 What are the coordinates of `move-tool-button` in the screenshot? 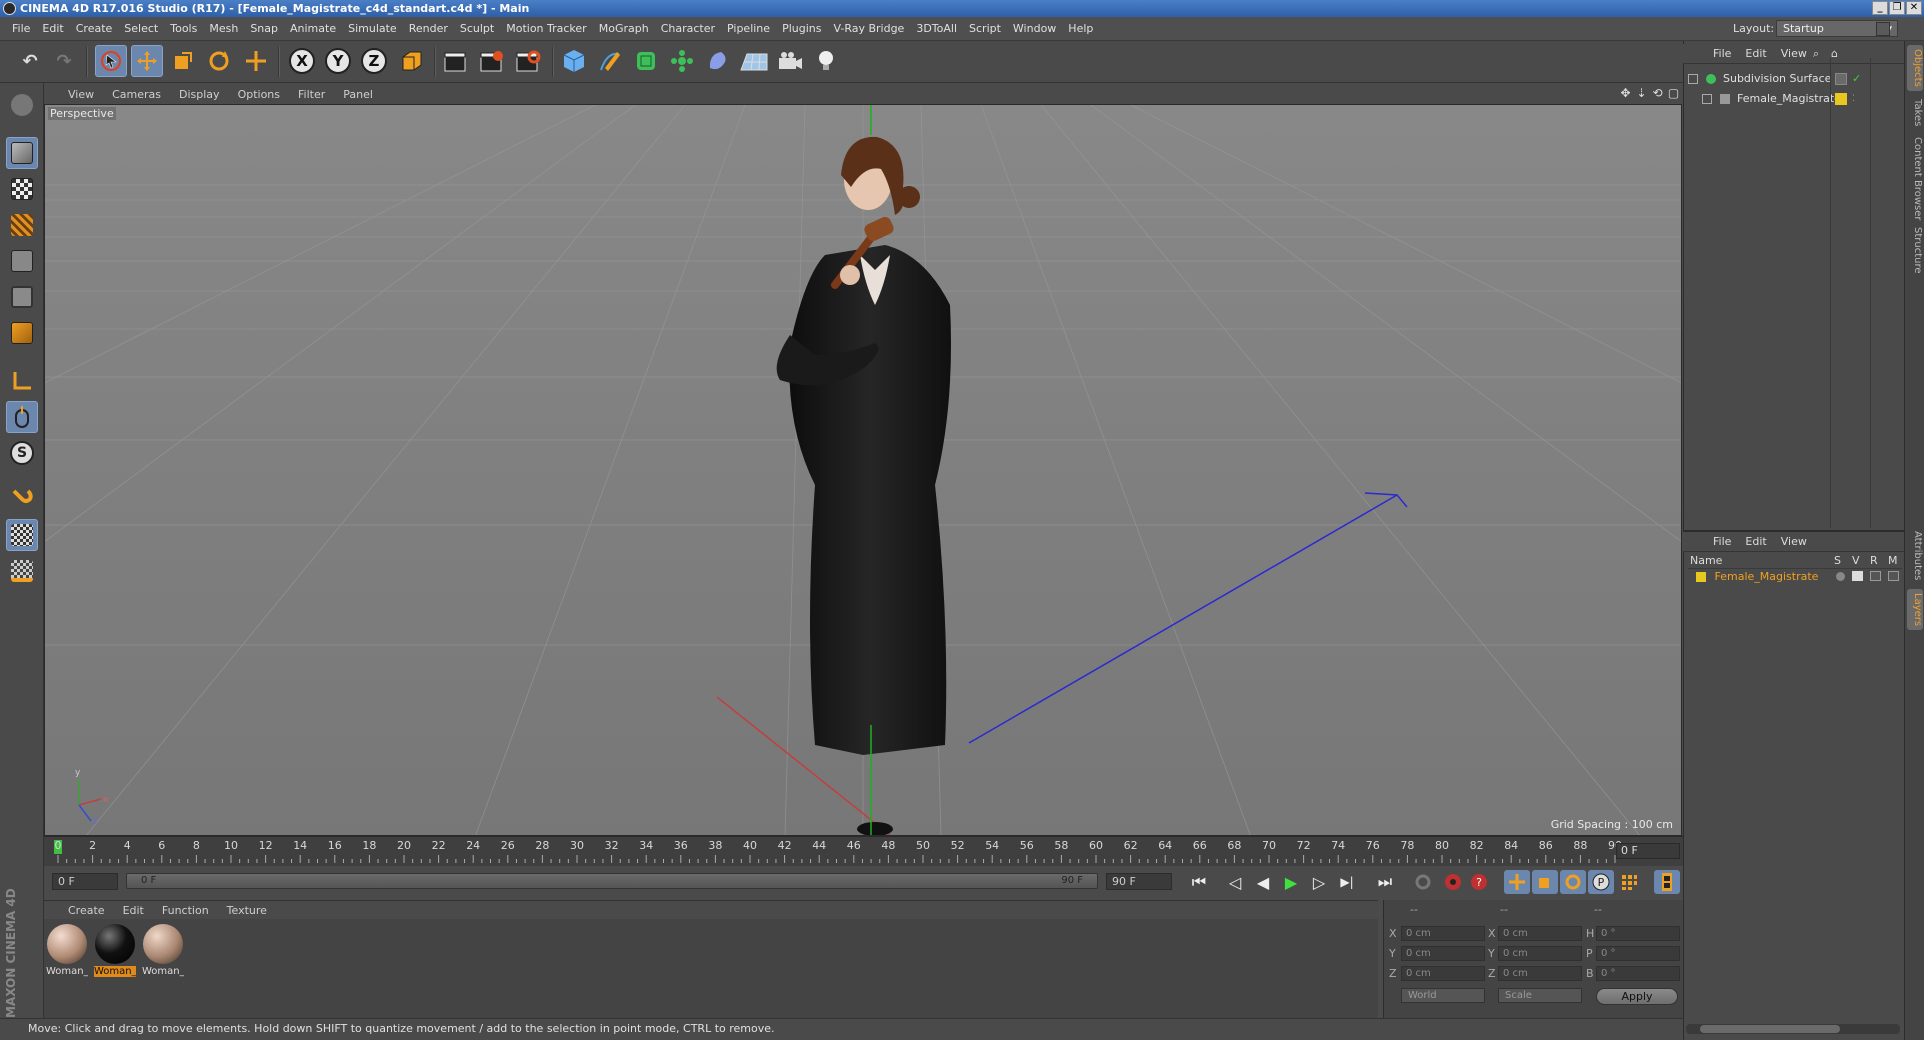 It's located at (147, 61).